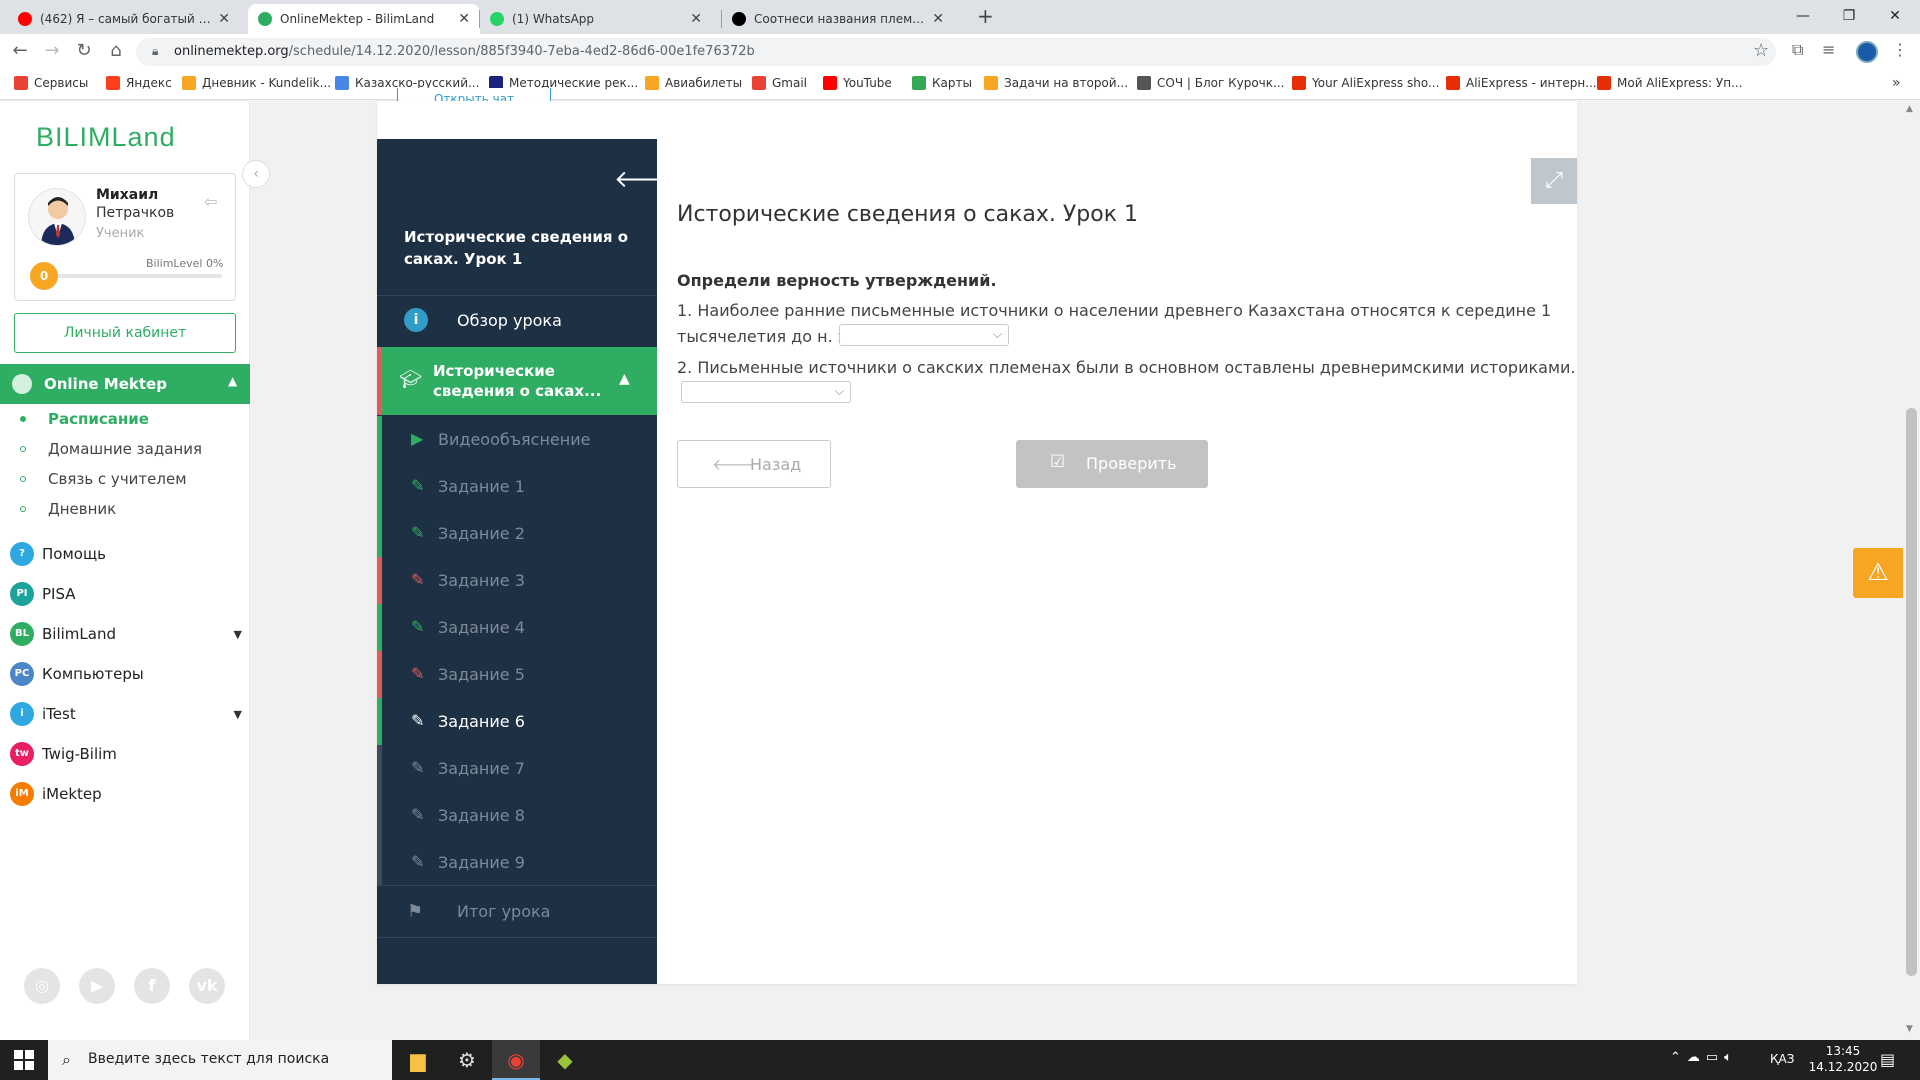 Image resolution: width=1920 pixels, height=1080 pixels. What do you see at coordinates (779, 83) in the screenshot?
I see `bookmark-item: Gmail` at bounding box center [779, 83].